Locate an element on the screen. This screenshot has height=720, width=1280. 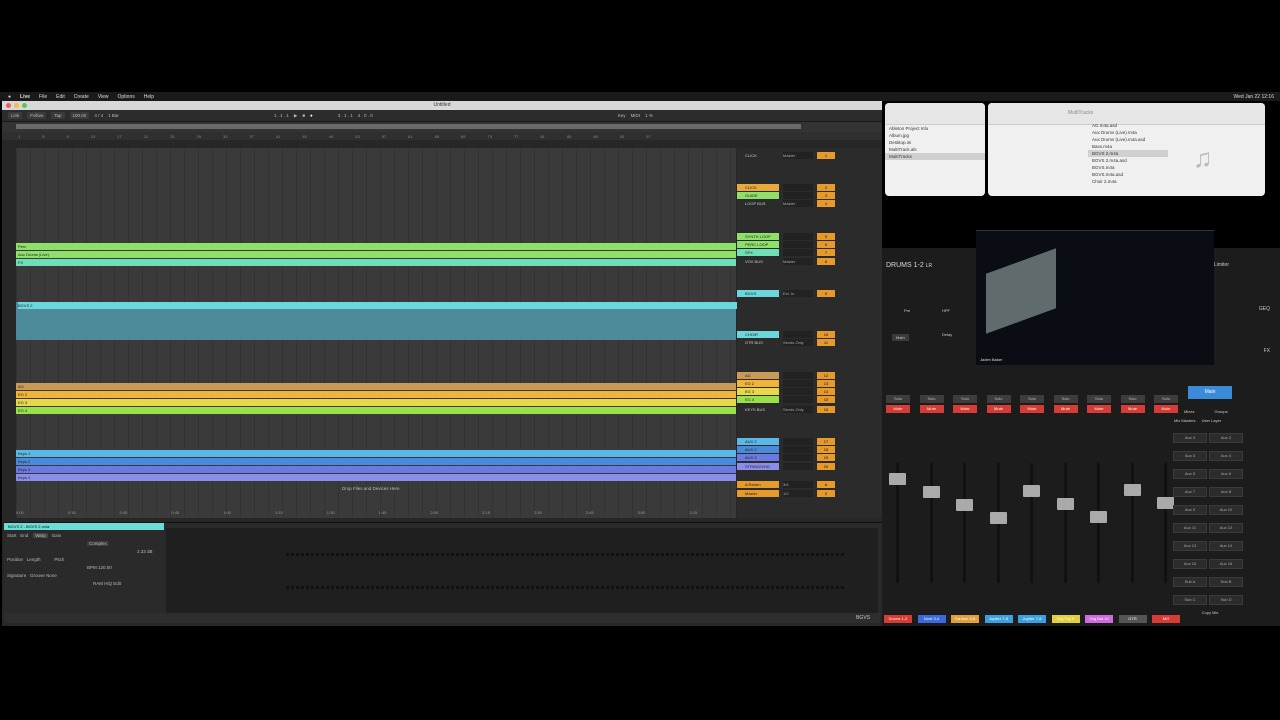
menu-options: Options is located at coordinates (126, 97).